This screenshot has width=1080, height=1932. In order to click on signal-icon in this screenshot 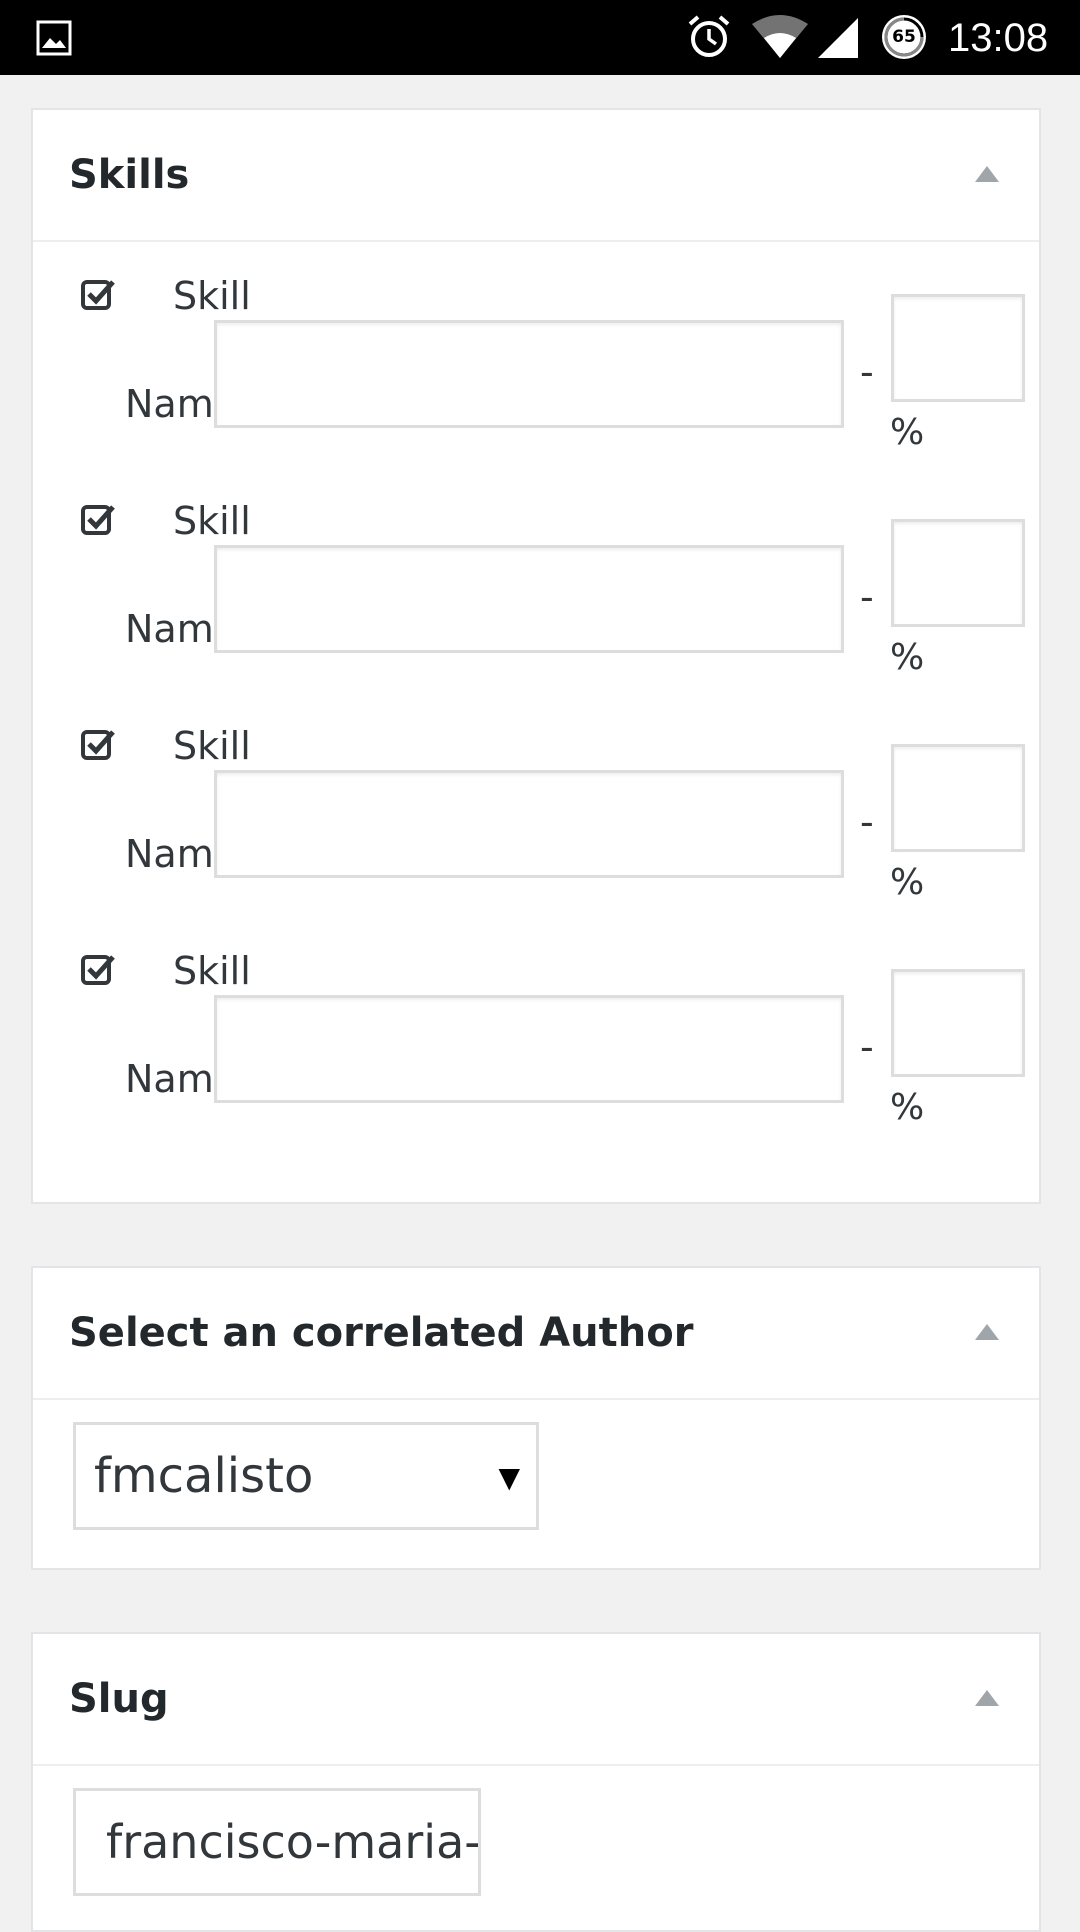, I will do `click(838, 38)`.